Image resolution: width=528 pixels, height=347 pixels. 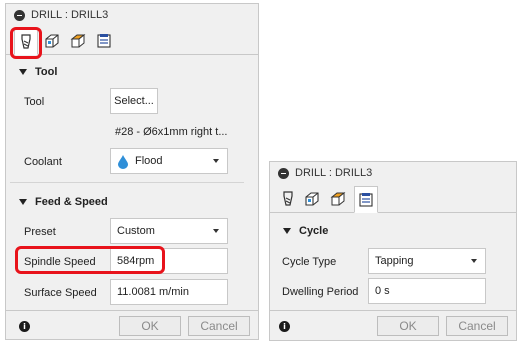 What do you see at coordinates (34, 102) in the screenshot?
I see `tool-label: Tool` at bounding box center [34, 102].